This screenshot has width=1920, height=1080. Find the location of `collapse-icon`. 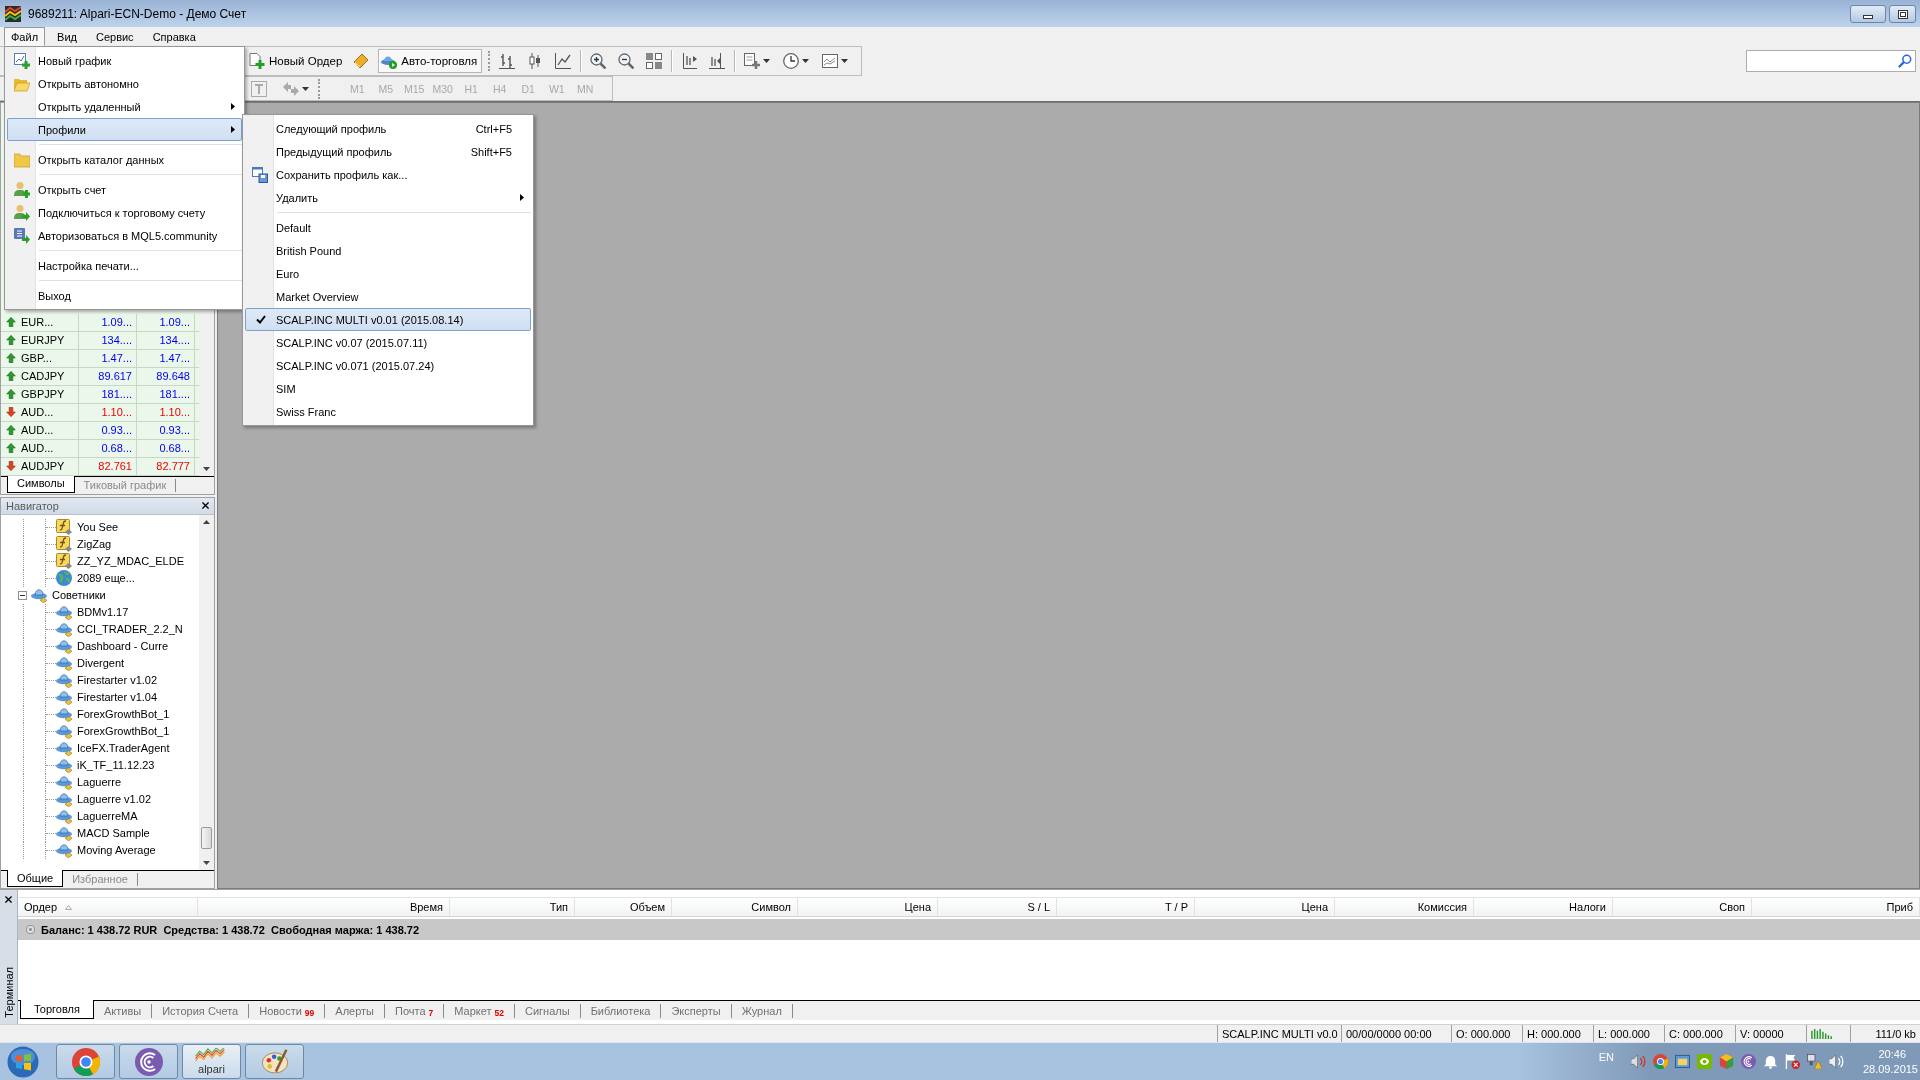

collapse-icon is located at coordinates (22, 595).